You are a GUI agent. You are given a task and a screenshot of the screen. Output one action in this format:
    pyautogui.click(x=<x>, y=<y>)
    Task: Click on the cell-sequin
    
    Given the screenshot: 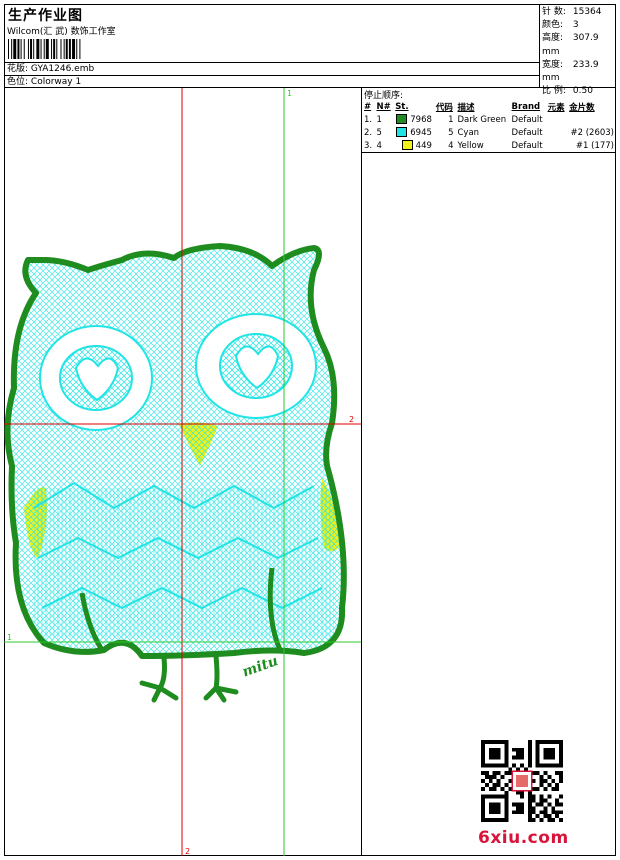 What is the action you would take?
    pyautogui.click(x=591, y=119)
    